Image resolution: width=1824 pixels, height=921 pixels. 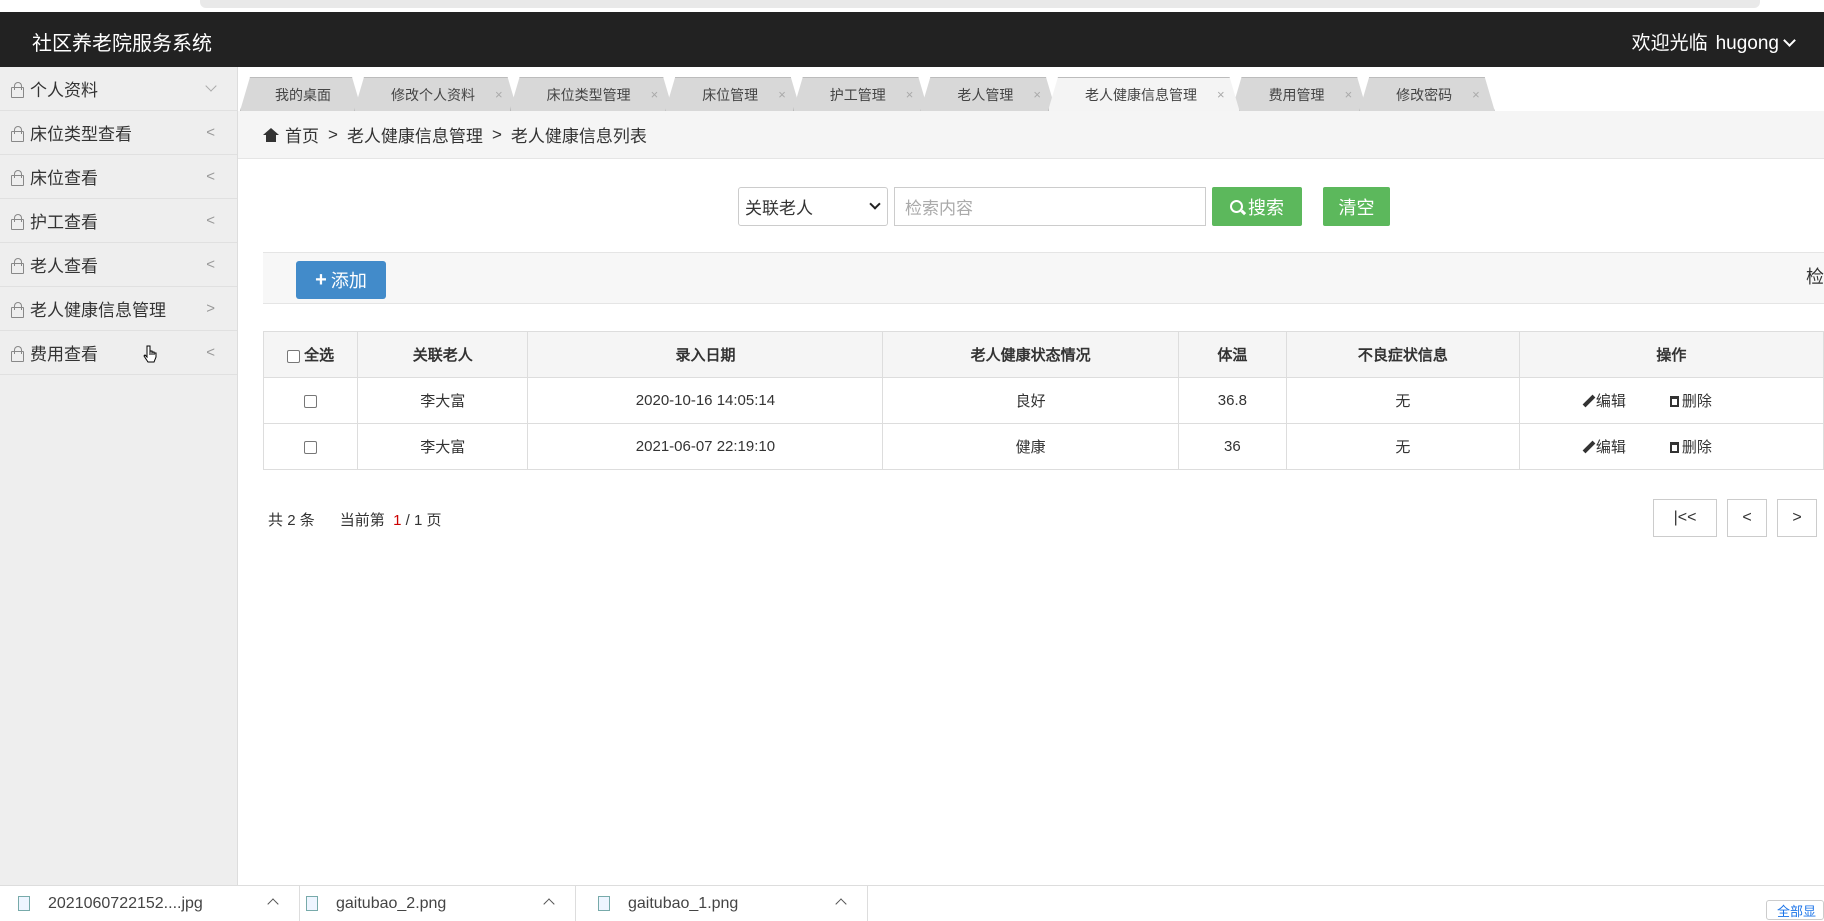 What do you see at coordinates (988, 94) in the screenshot?
I see `tab-elder: 老人管理 ×` at bounding box center [988, 94].